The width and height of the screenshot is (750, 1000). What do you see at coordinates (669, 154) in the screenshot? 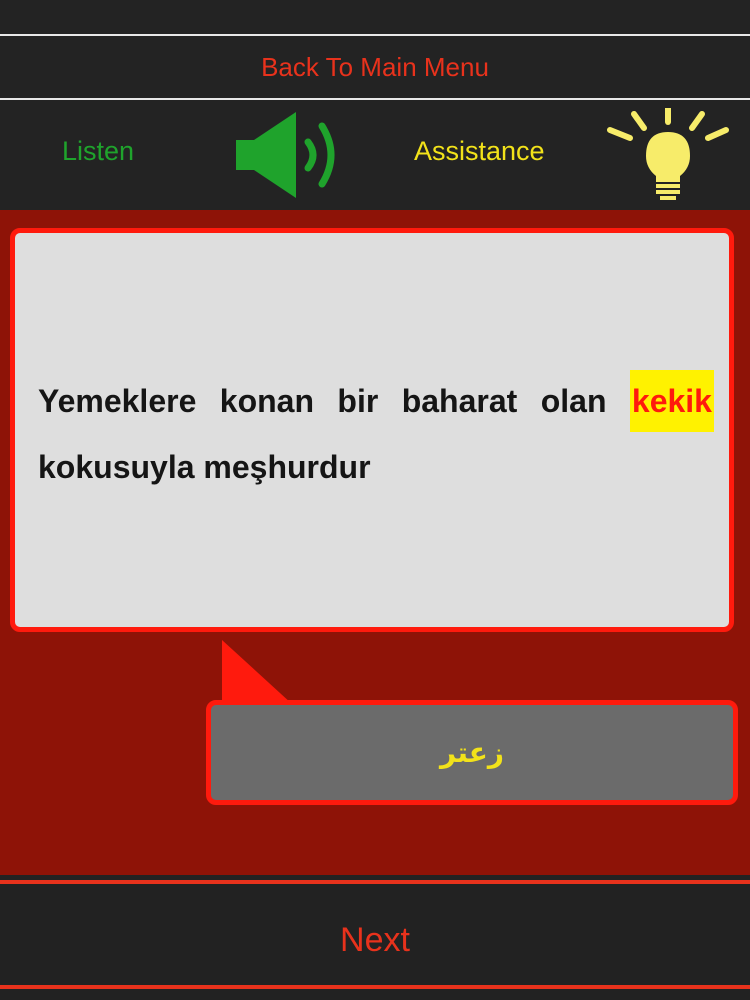
I see `lightbulb-icon` at bounding box center [669, 154].